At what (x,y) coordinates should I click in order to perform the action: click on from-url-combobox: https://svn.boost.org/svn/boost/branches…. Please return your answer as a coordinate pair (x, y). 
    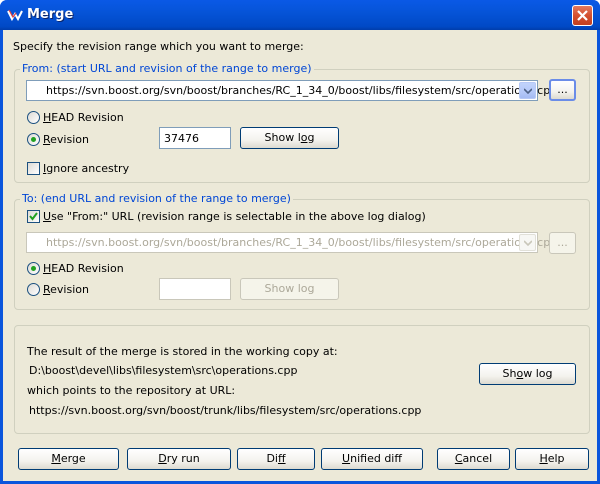
    Looking at the image, I should click on (291, 90).